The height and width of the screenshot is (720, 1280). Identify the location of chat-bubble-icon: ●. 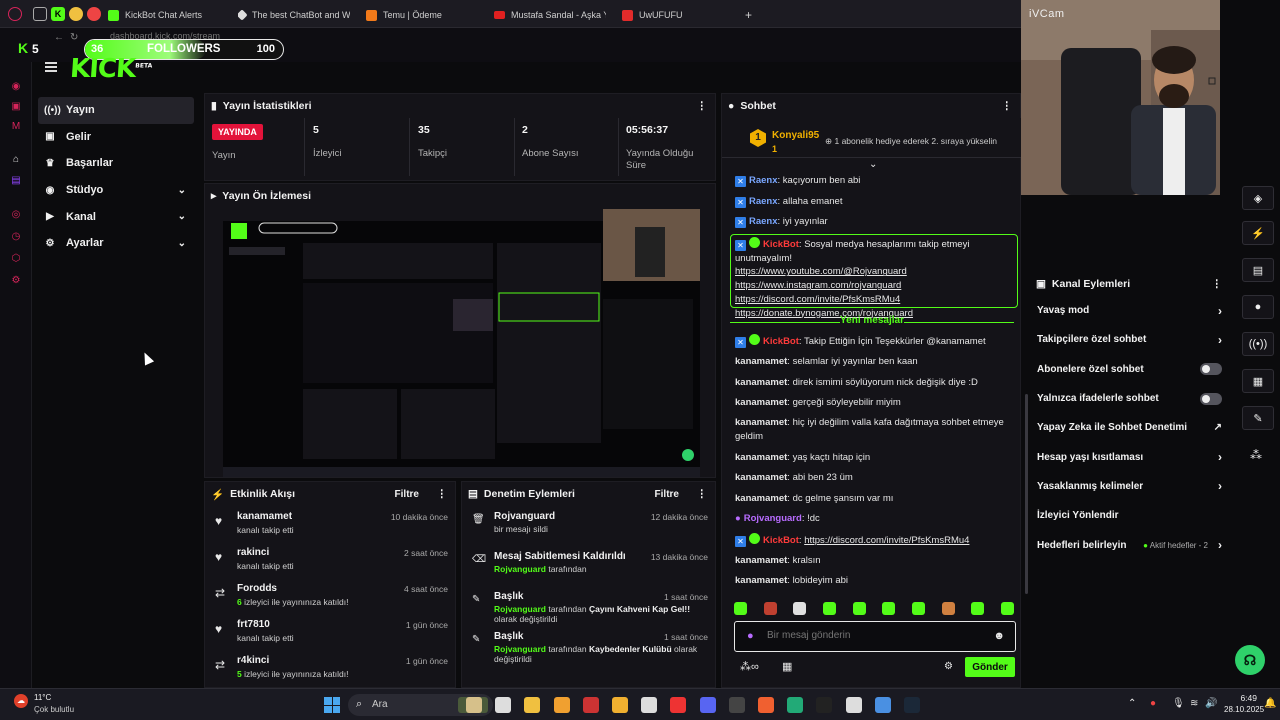
(1258, 307).